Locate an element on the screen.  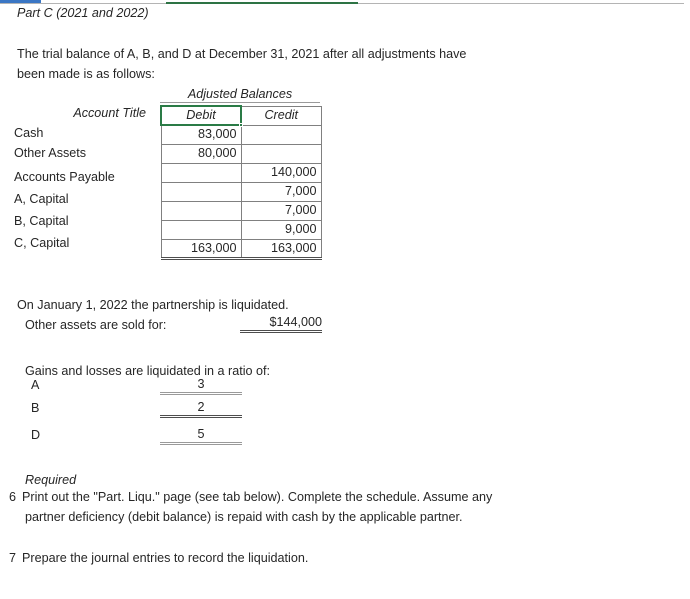
liquidation-text-line-2: Other assets are sold for: is located at coordinates (96, 325).